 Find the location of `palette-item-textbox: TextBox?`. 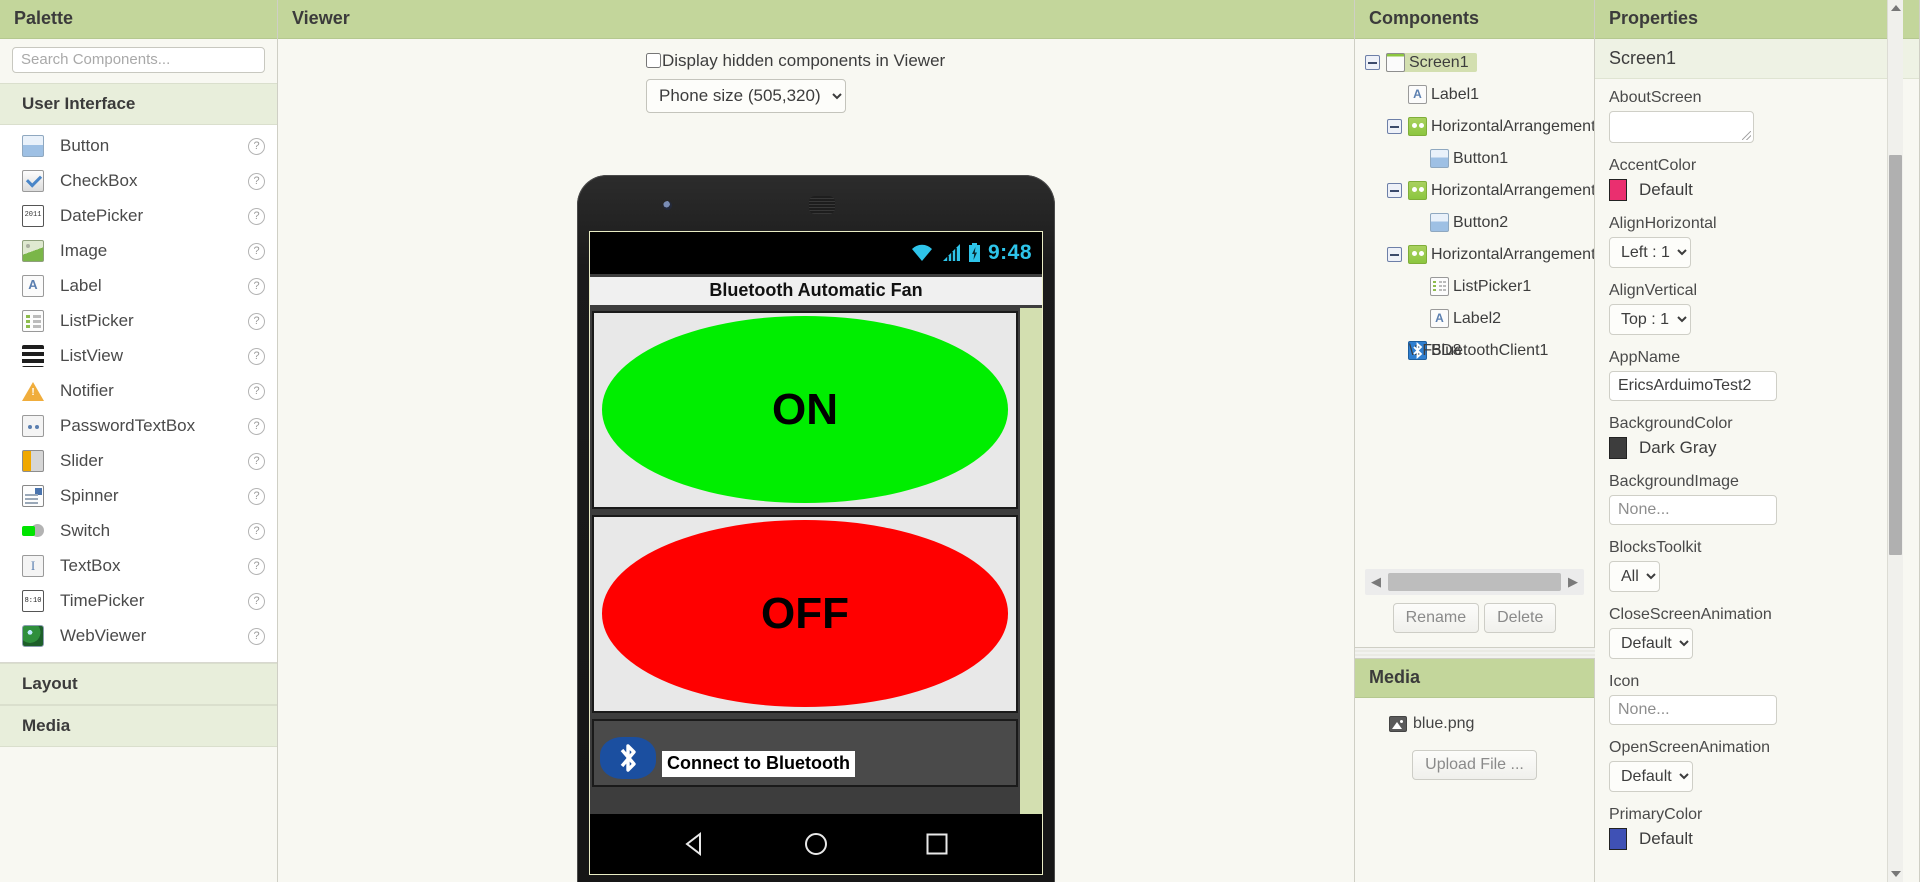

palette-item-textbox: TextBox? is located at coordinates (138, 566).